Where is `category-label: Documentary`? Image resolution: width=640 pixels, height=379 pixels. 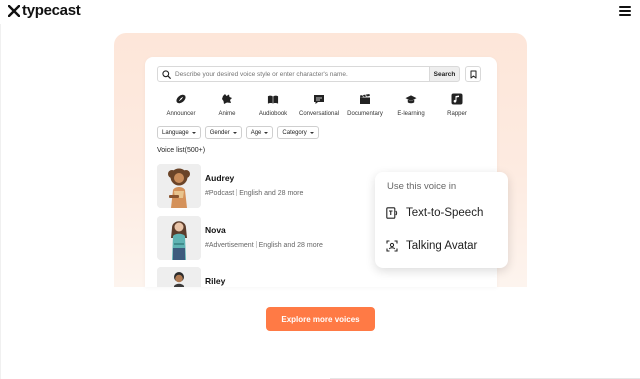
category-label: Documentary is located at coordinates (365, 114).